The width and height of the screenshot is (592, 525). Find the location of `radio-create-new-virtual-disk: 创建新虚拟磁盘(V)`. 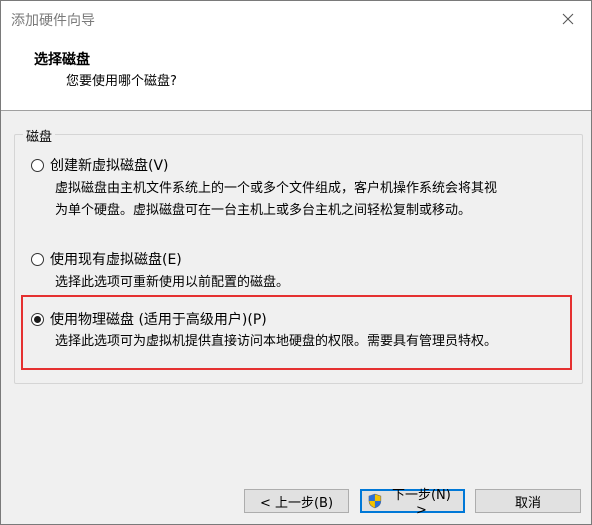

radio-create-new-virtual-disk: 创建新虚拟磁盘(V) is located at coordinates (100, 165).